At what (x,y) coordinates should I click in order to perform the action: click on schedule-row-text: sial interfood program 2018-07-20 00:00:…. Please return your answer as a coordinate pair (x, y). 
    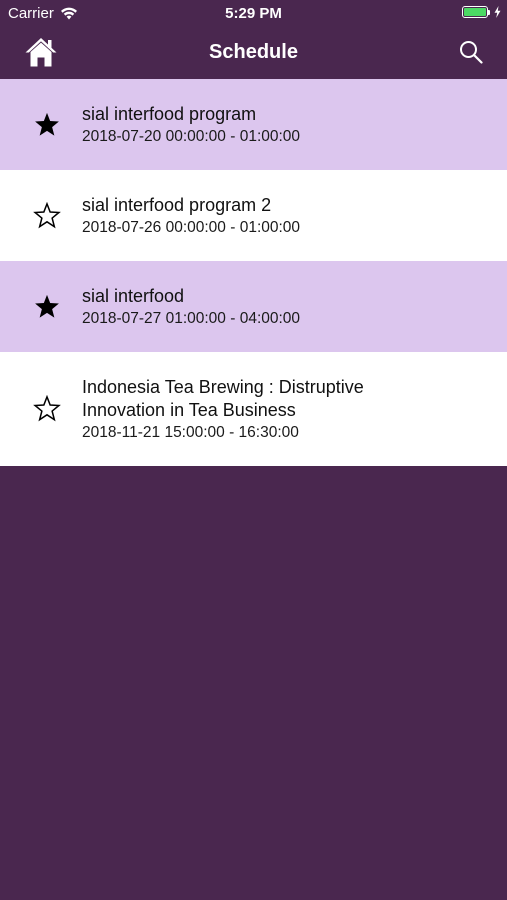
    Looking at the image, I should click on (191, 125).